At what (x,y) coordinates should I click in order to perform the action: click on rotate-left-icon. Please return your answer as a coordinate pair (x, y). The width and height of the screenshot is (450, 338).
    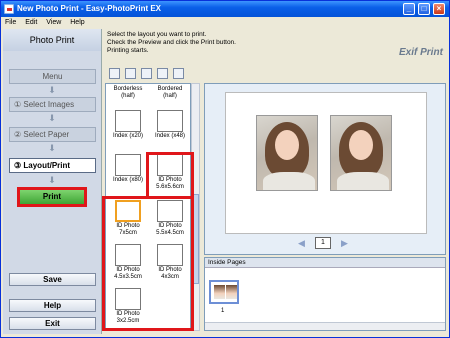
    Looking at the image, I should click on (114, 73).